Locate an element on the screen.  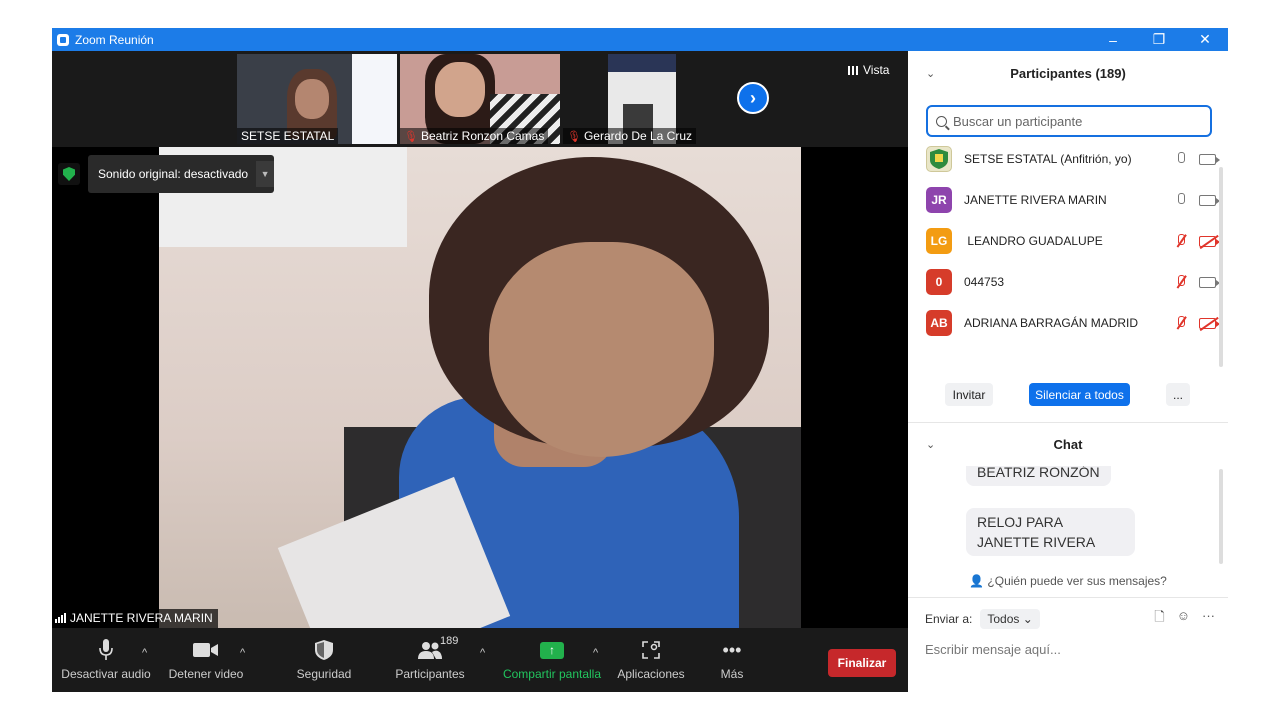
mute-all-button: Silenciar a todos is located at coordinates (1079, 394).